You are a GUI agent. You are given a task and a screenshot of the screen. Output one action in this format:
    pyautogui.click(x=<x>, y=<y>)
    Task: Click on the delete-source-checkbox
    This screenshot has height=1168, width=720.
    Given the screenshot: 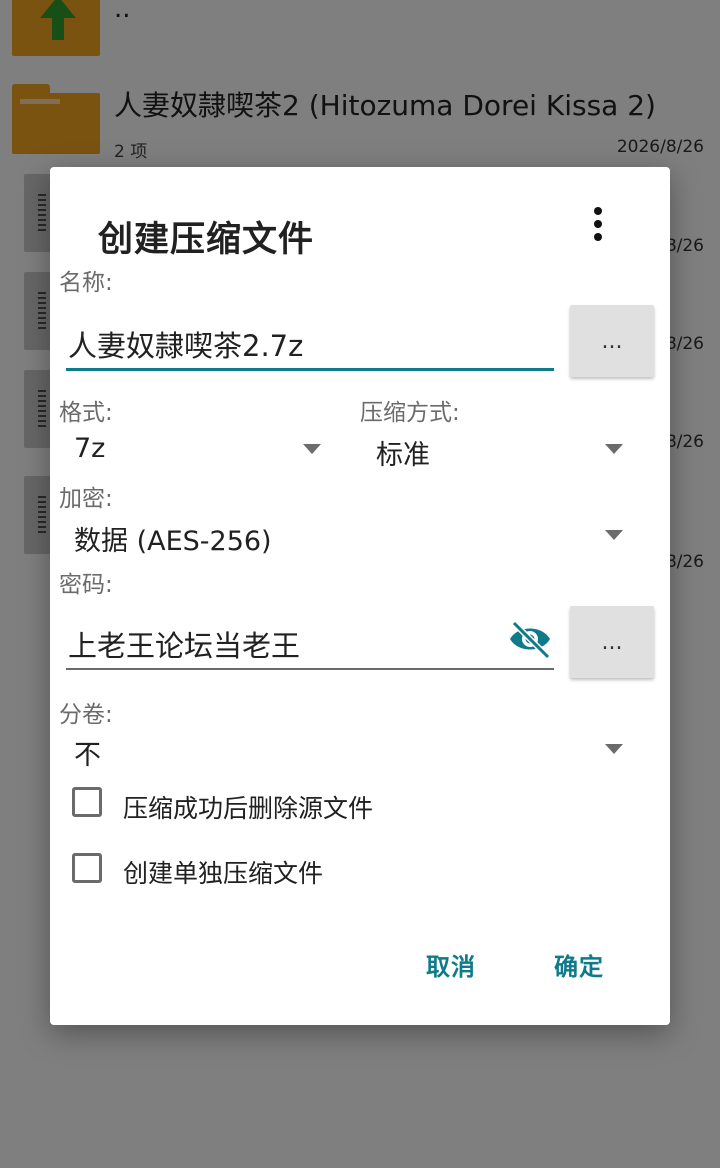 What is the action you would take?
    pyautogui.click(x=87, y=802)
    